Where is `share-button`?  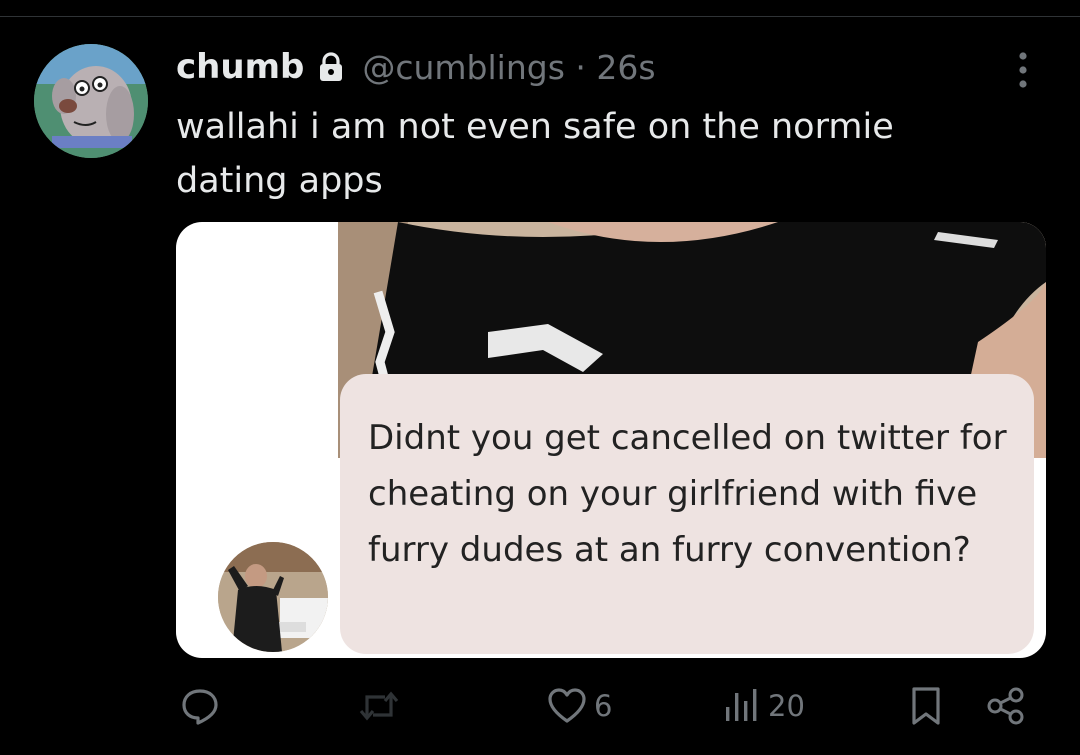 share-button is located at coordinates (1006, 706).